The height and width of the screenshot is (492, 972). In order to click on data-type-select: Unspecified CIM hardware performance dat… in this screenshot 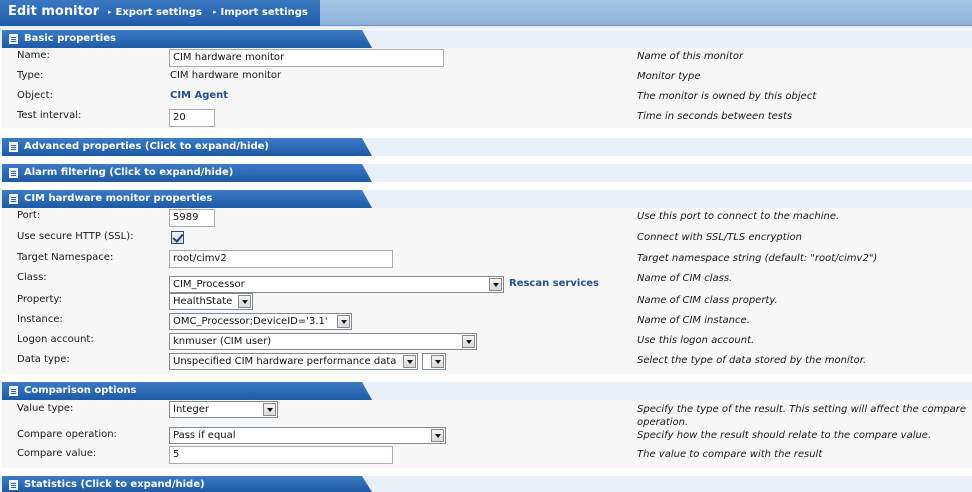, I will do `click(293, 361)`.